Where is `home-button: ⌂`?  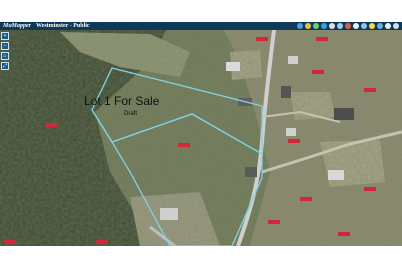
home-button: ⌂ is located at coordinates (5, 56).